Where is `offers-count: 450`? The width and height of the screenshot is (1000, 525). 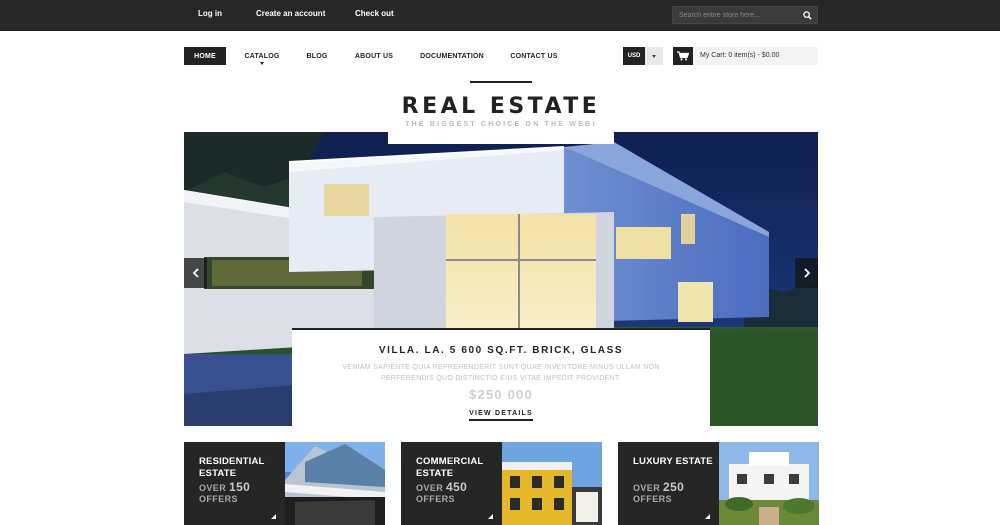
offers-count: 450 is located at coordinates (457, 487).